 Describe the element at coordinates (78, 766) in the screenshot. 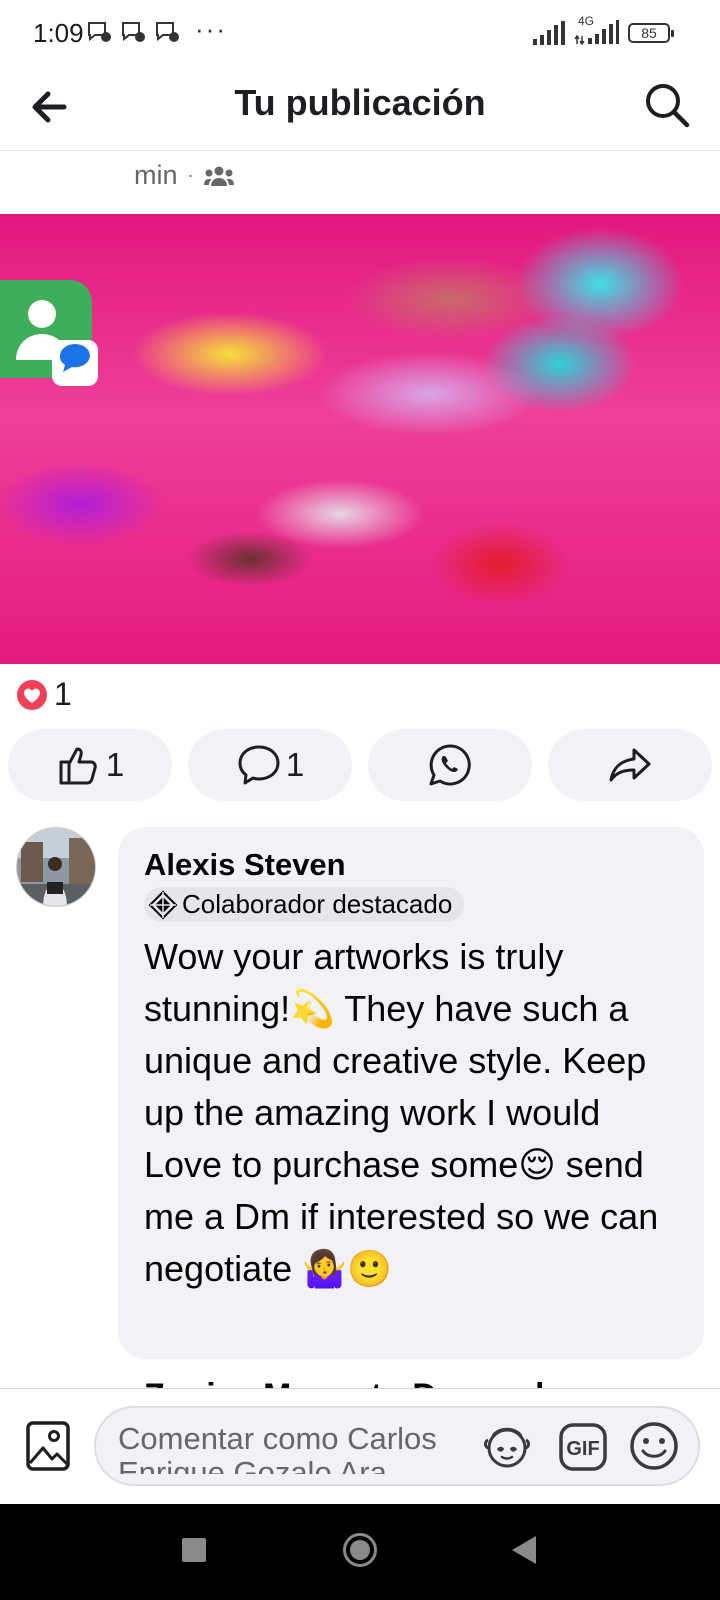

I see `thumbs-up-icon` at that location.